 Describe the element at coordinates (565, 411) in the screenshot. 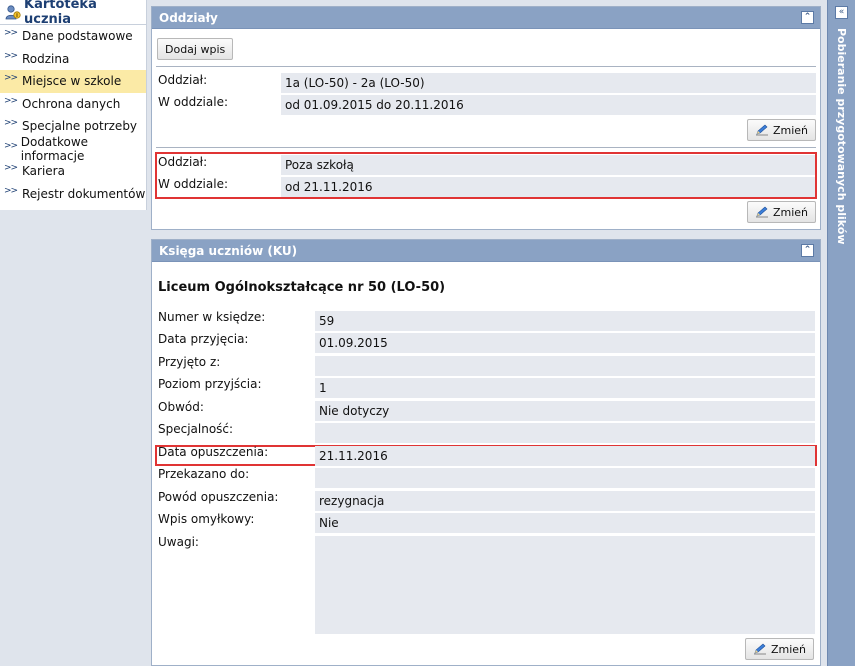

I see `ku-field-value: Nie dotyczy` at that location.